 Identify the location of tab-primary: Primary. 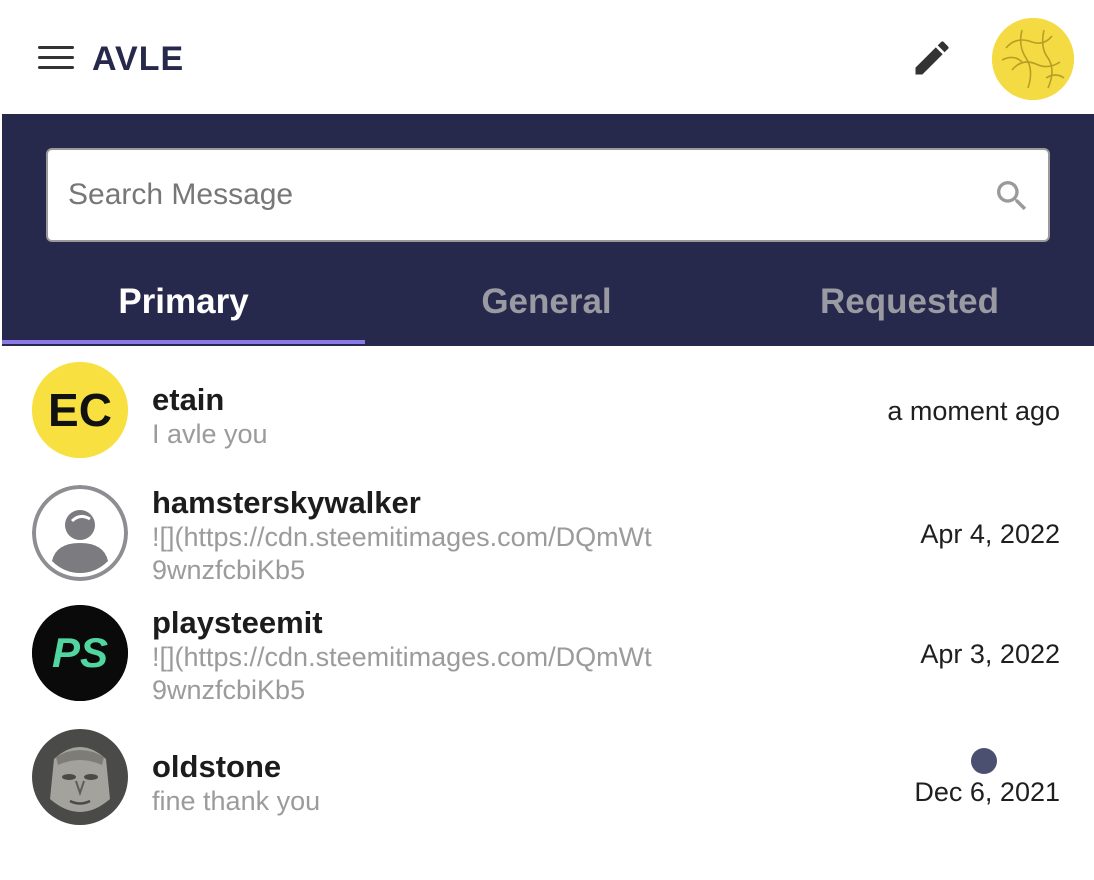
(183, 310).